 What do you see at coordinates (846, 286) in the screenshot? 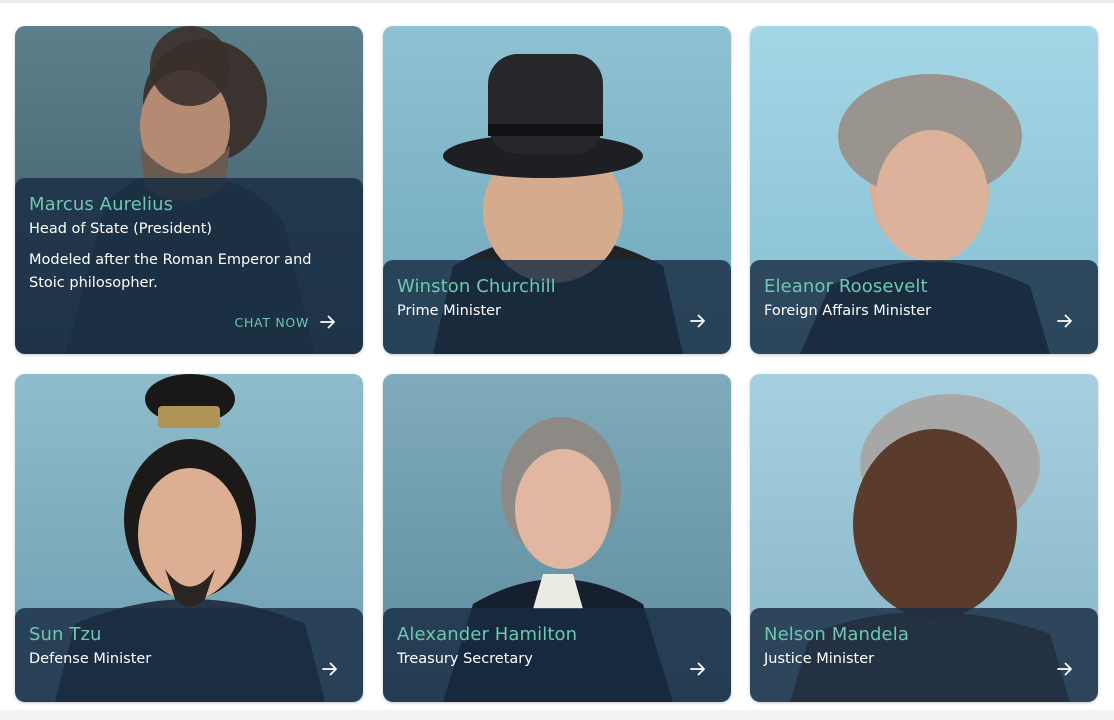
I see `person-name: Eleanor Roosevelt` at bounding box center [846, 286].